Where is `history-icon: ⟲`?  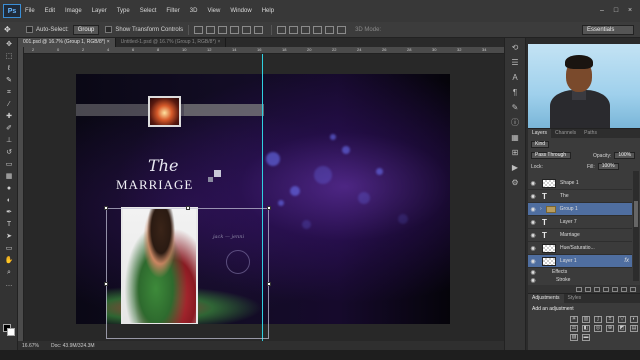
history-icon: ⟲ is located at coordinates (515, 48).